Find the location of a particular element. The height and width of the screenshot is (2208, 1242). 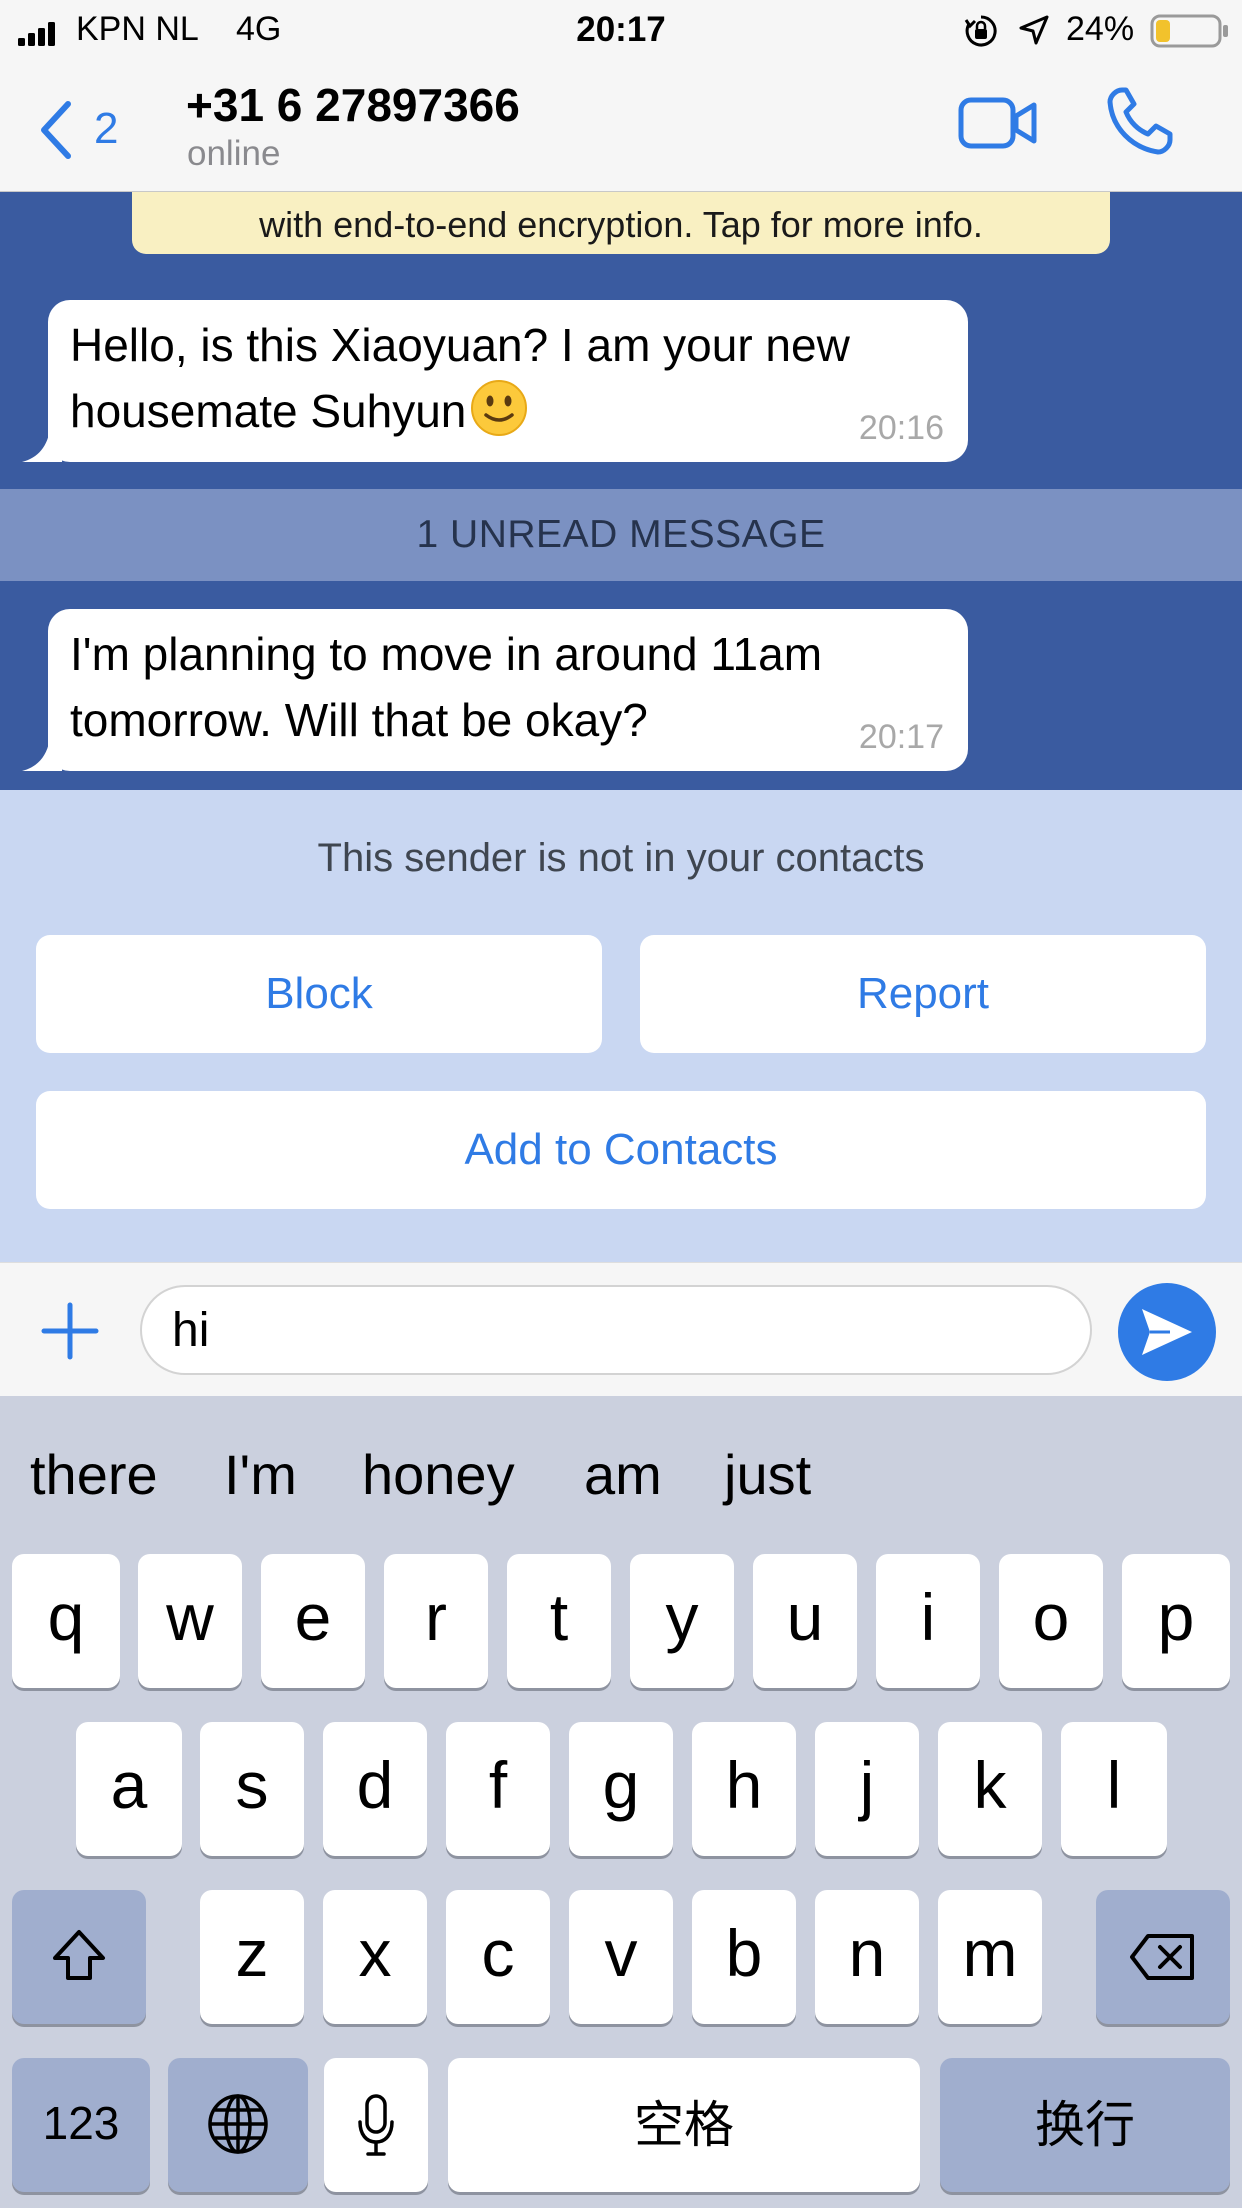

key-f: f is located at coordinates (498, 1789).